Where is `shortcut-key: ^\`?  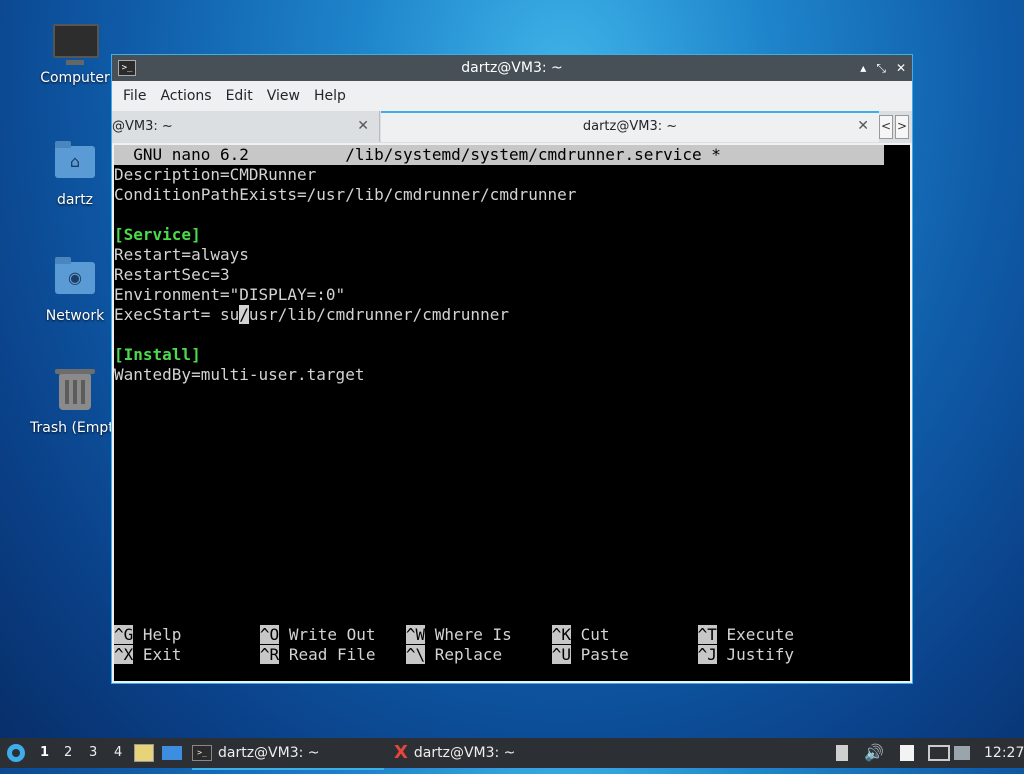
shortcut-key: ^\ is located at coordinates (415, 654).